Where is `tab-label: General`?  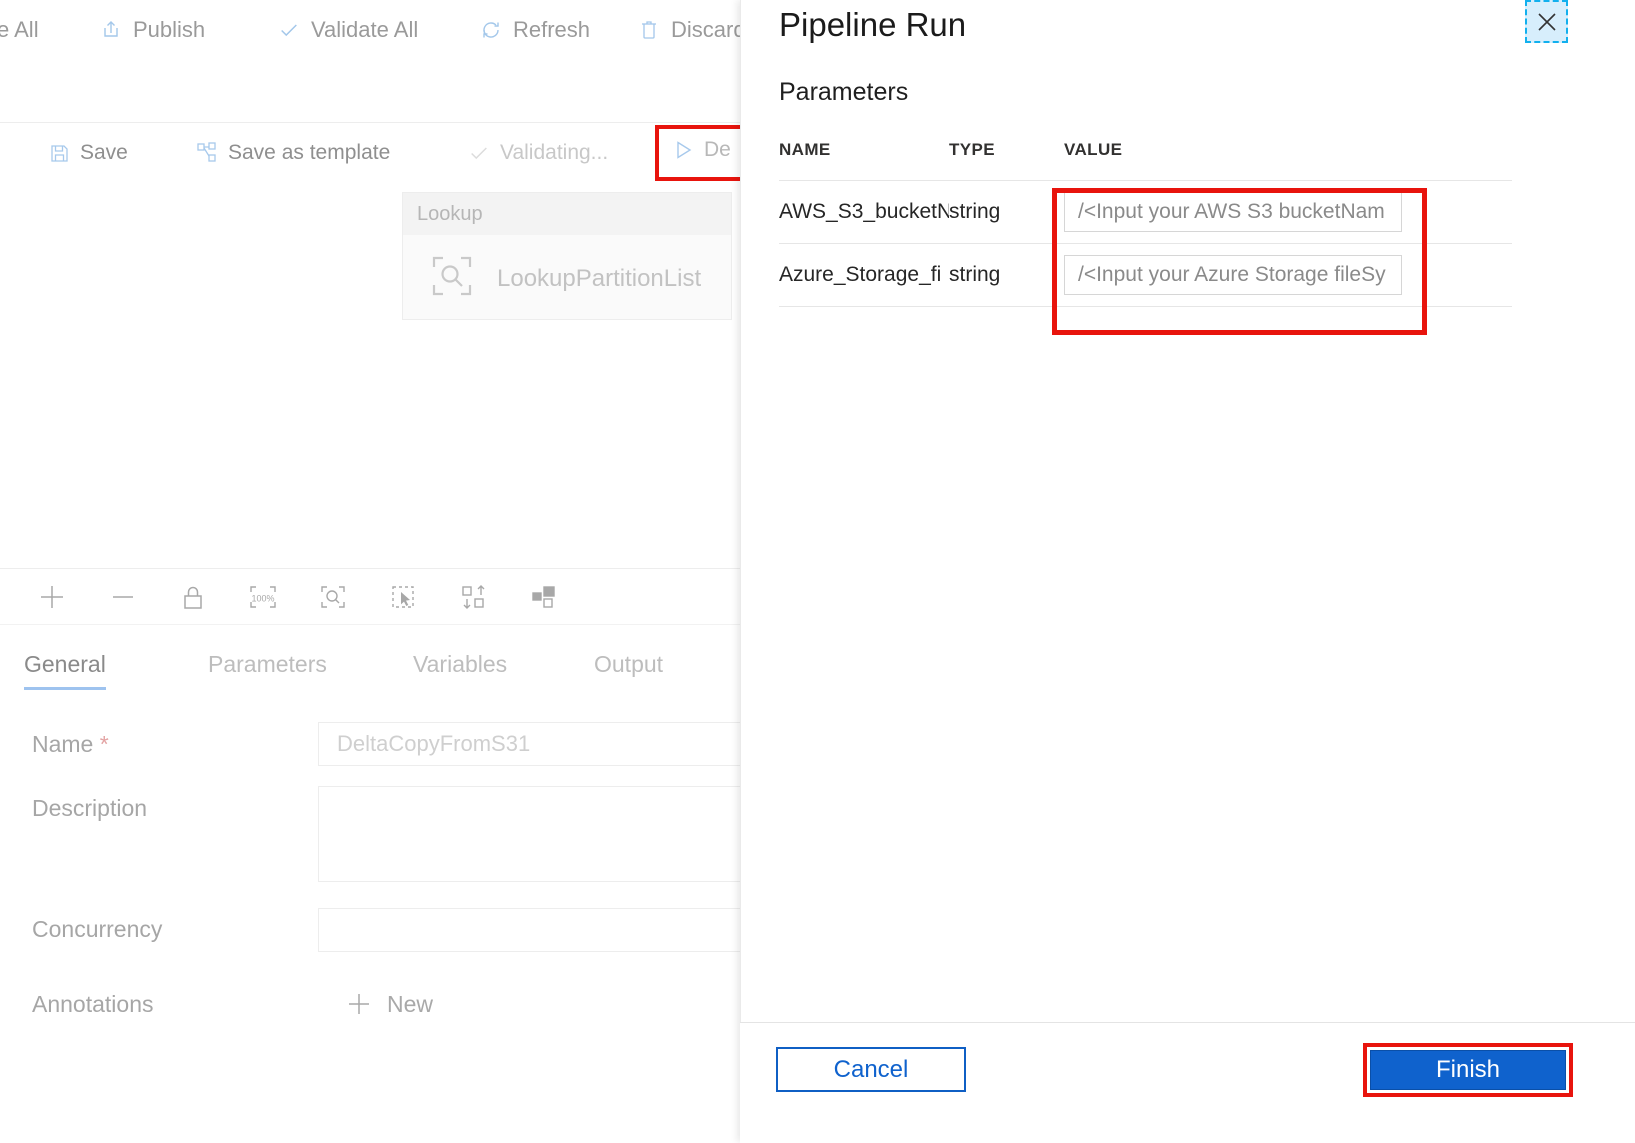 tab-label: General is located at coordinates (65, 664).